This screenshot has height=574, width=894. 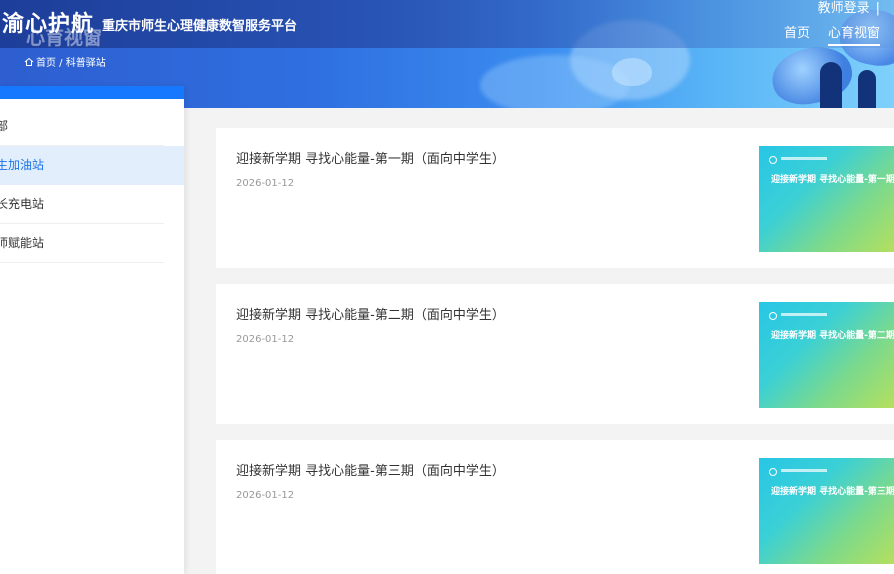 I want to click on article-title: 迎接新学期 寻找心能量-第二期（面向中学生）, so click(x=370, y=313).